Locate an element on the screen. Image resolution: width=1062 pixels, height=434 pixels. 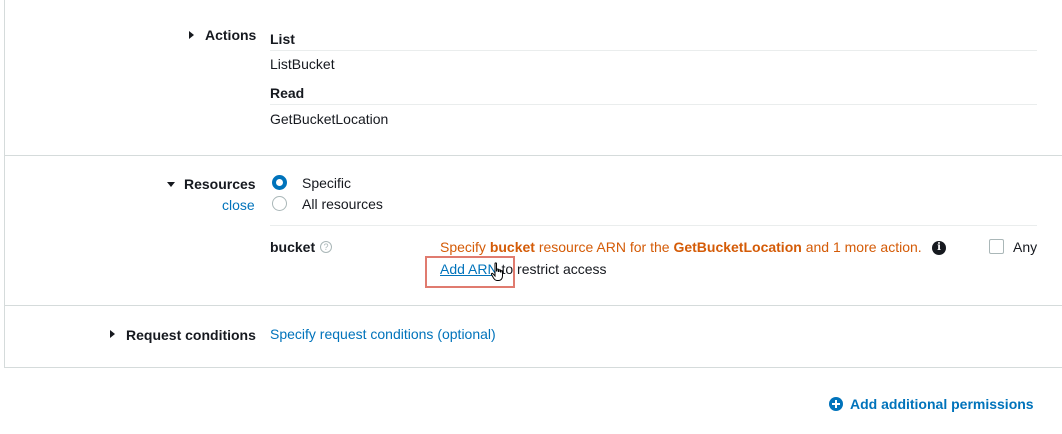
warning-prefix: Specify is located at coordinates (465, 247).